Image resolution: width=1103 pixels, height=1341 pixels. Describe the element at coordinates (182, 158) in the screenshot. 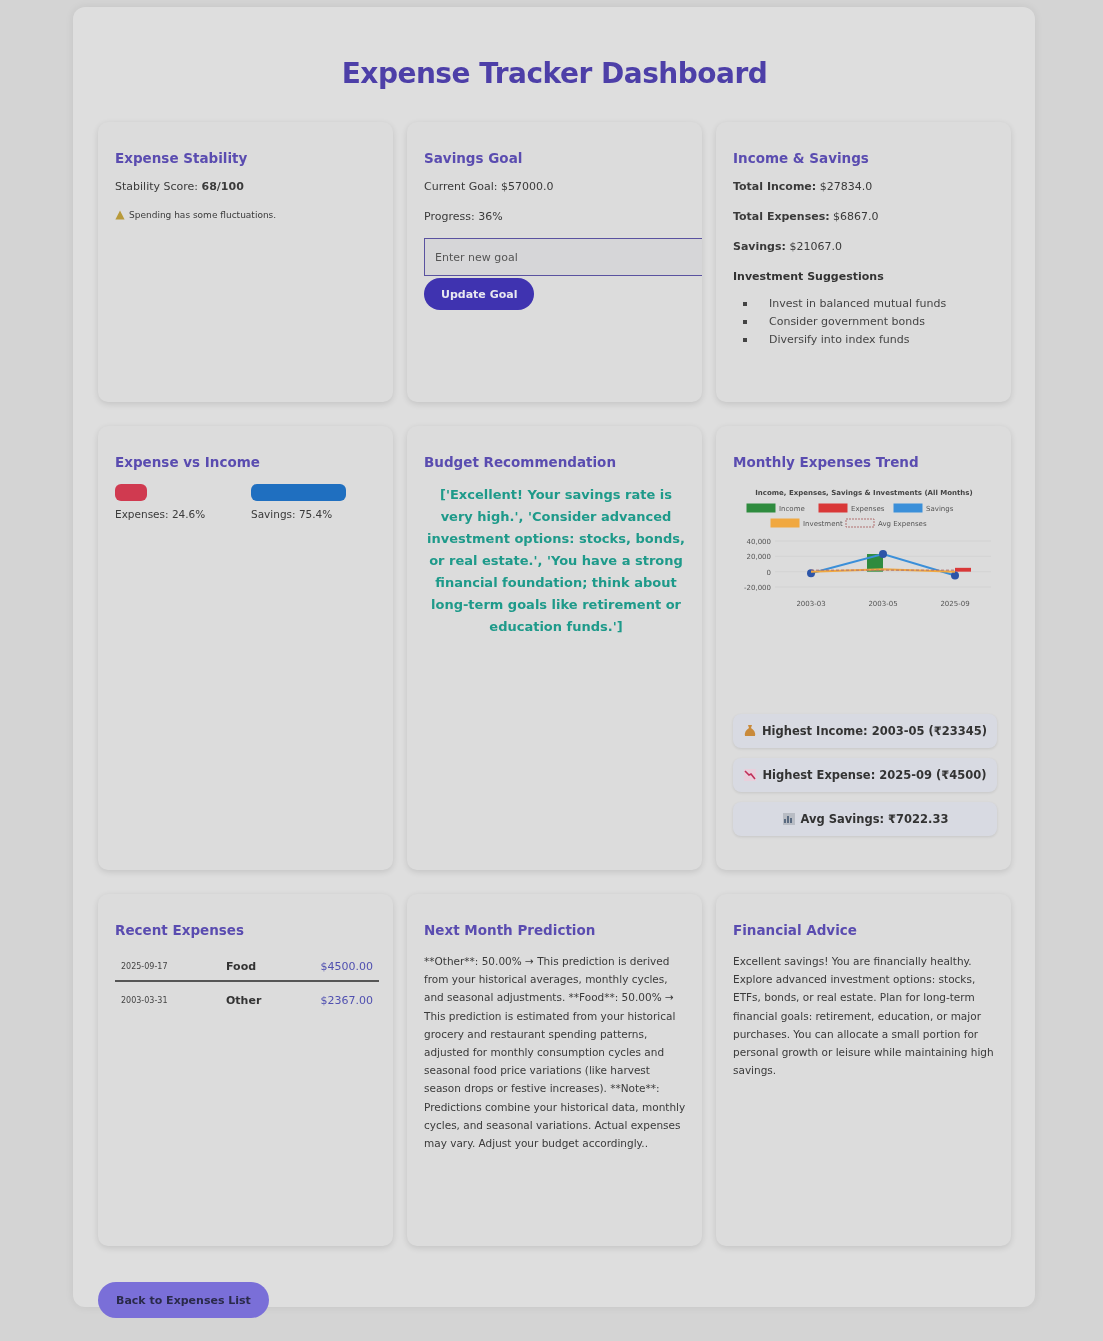

I see `card-heading: Expense Stability` at that location.